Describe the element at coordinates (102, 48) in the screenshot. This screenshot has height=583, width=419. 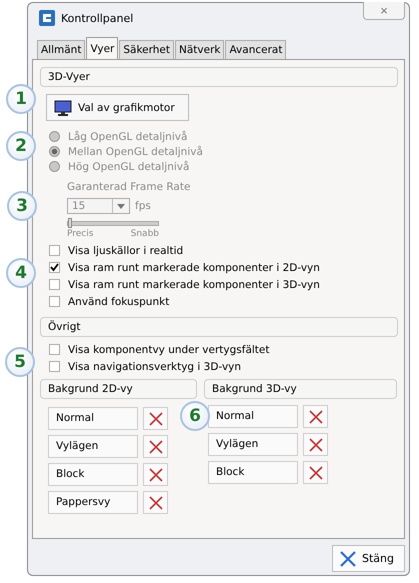
I see `tab: Vyer` at that location.